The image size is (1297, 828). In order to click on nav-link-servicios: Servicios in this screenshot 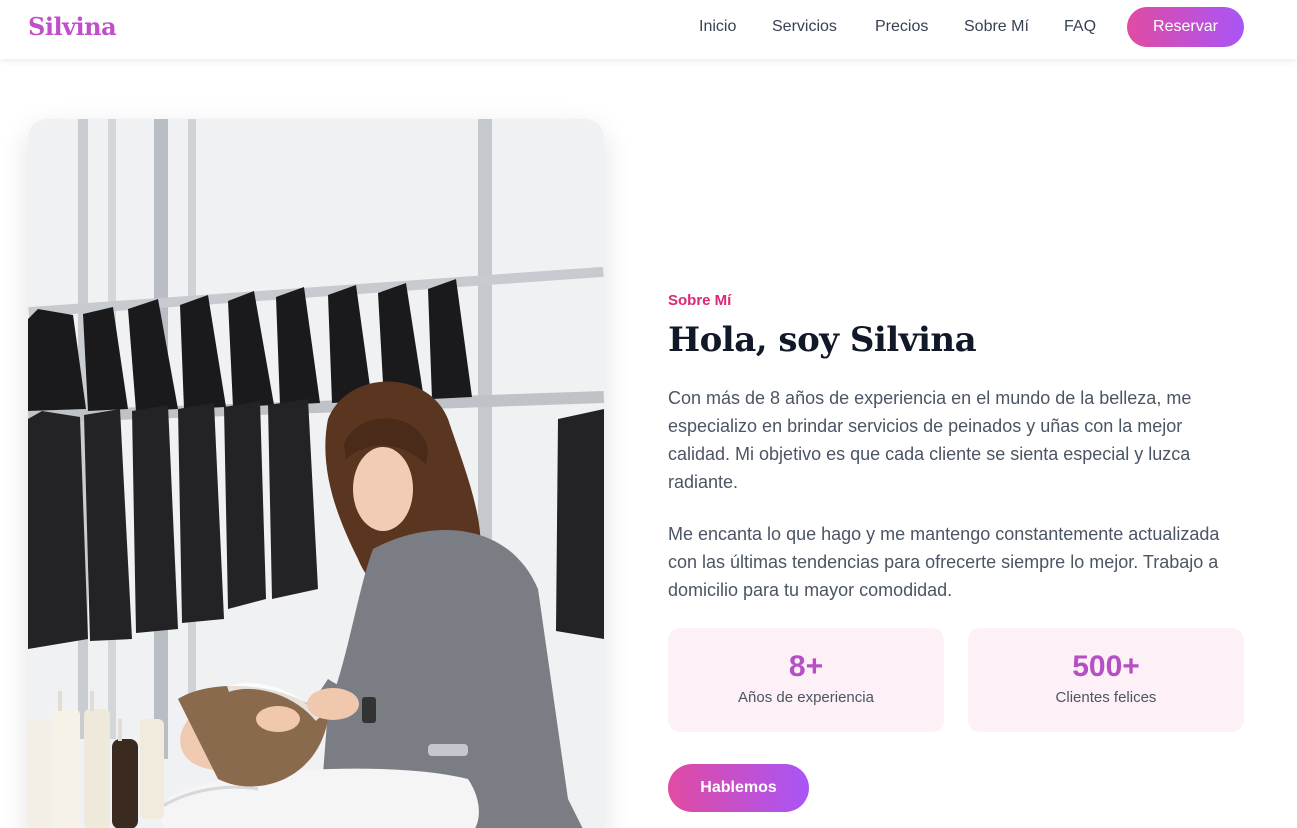, I will do `click(804, 27)`.